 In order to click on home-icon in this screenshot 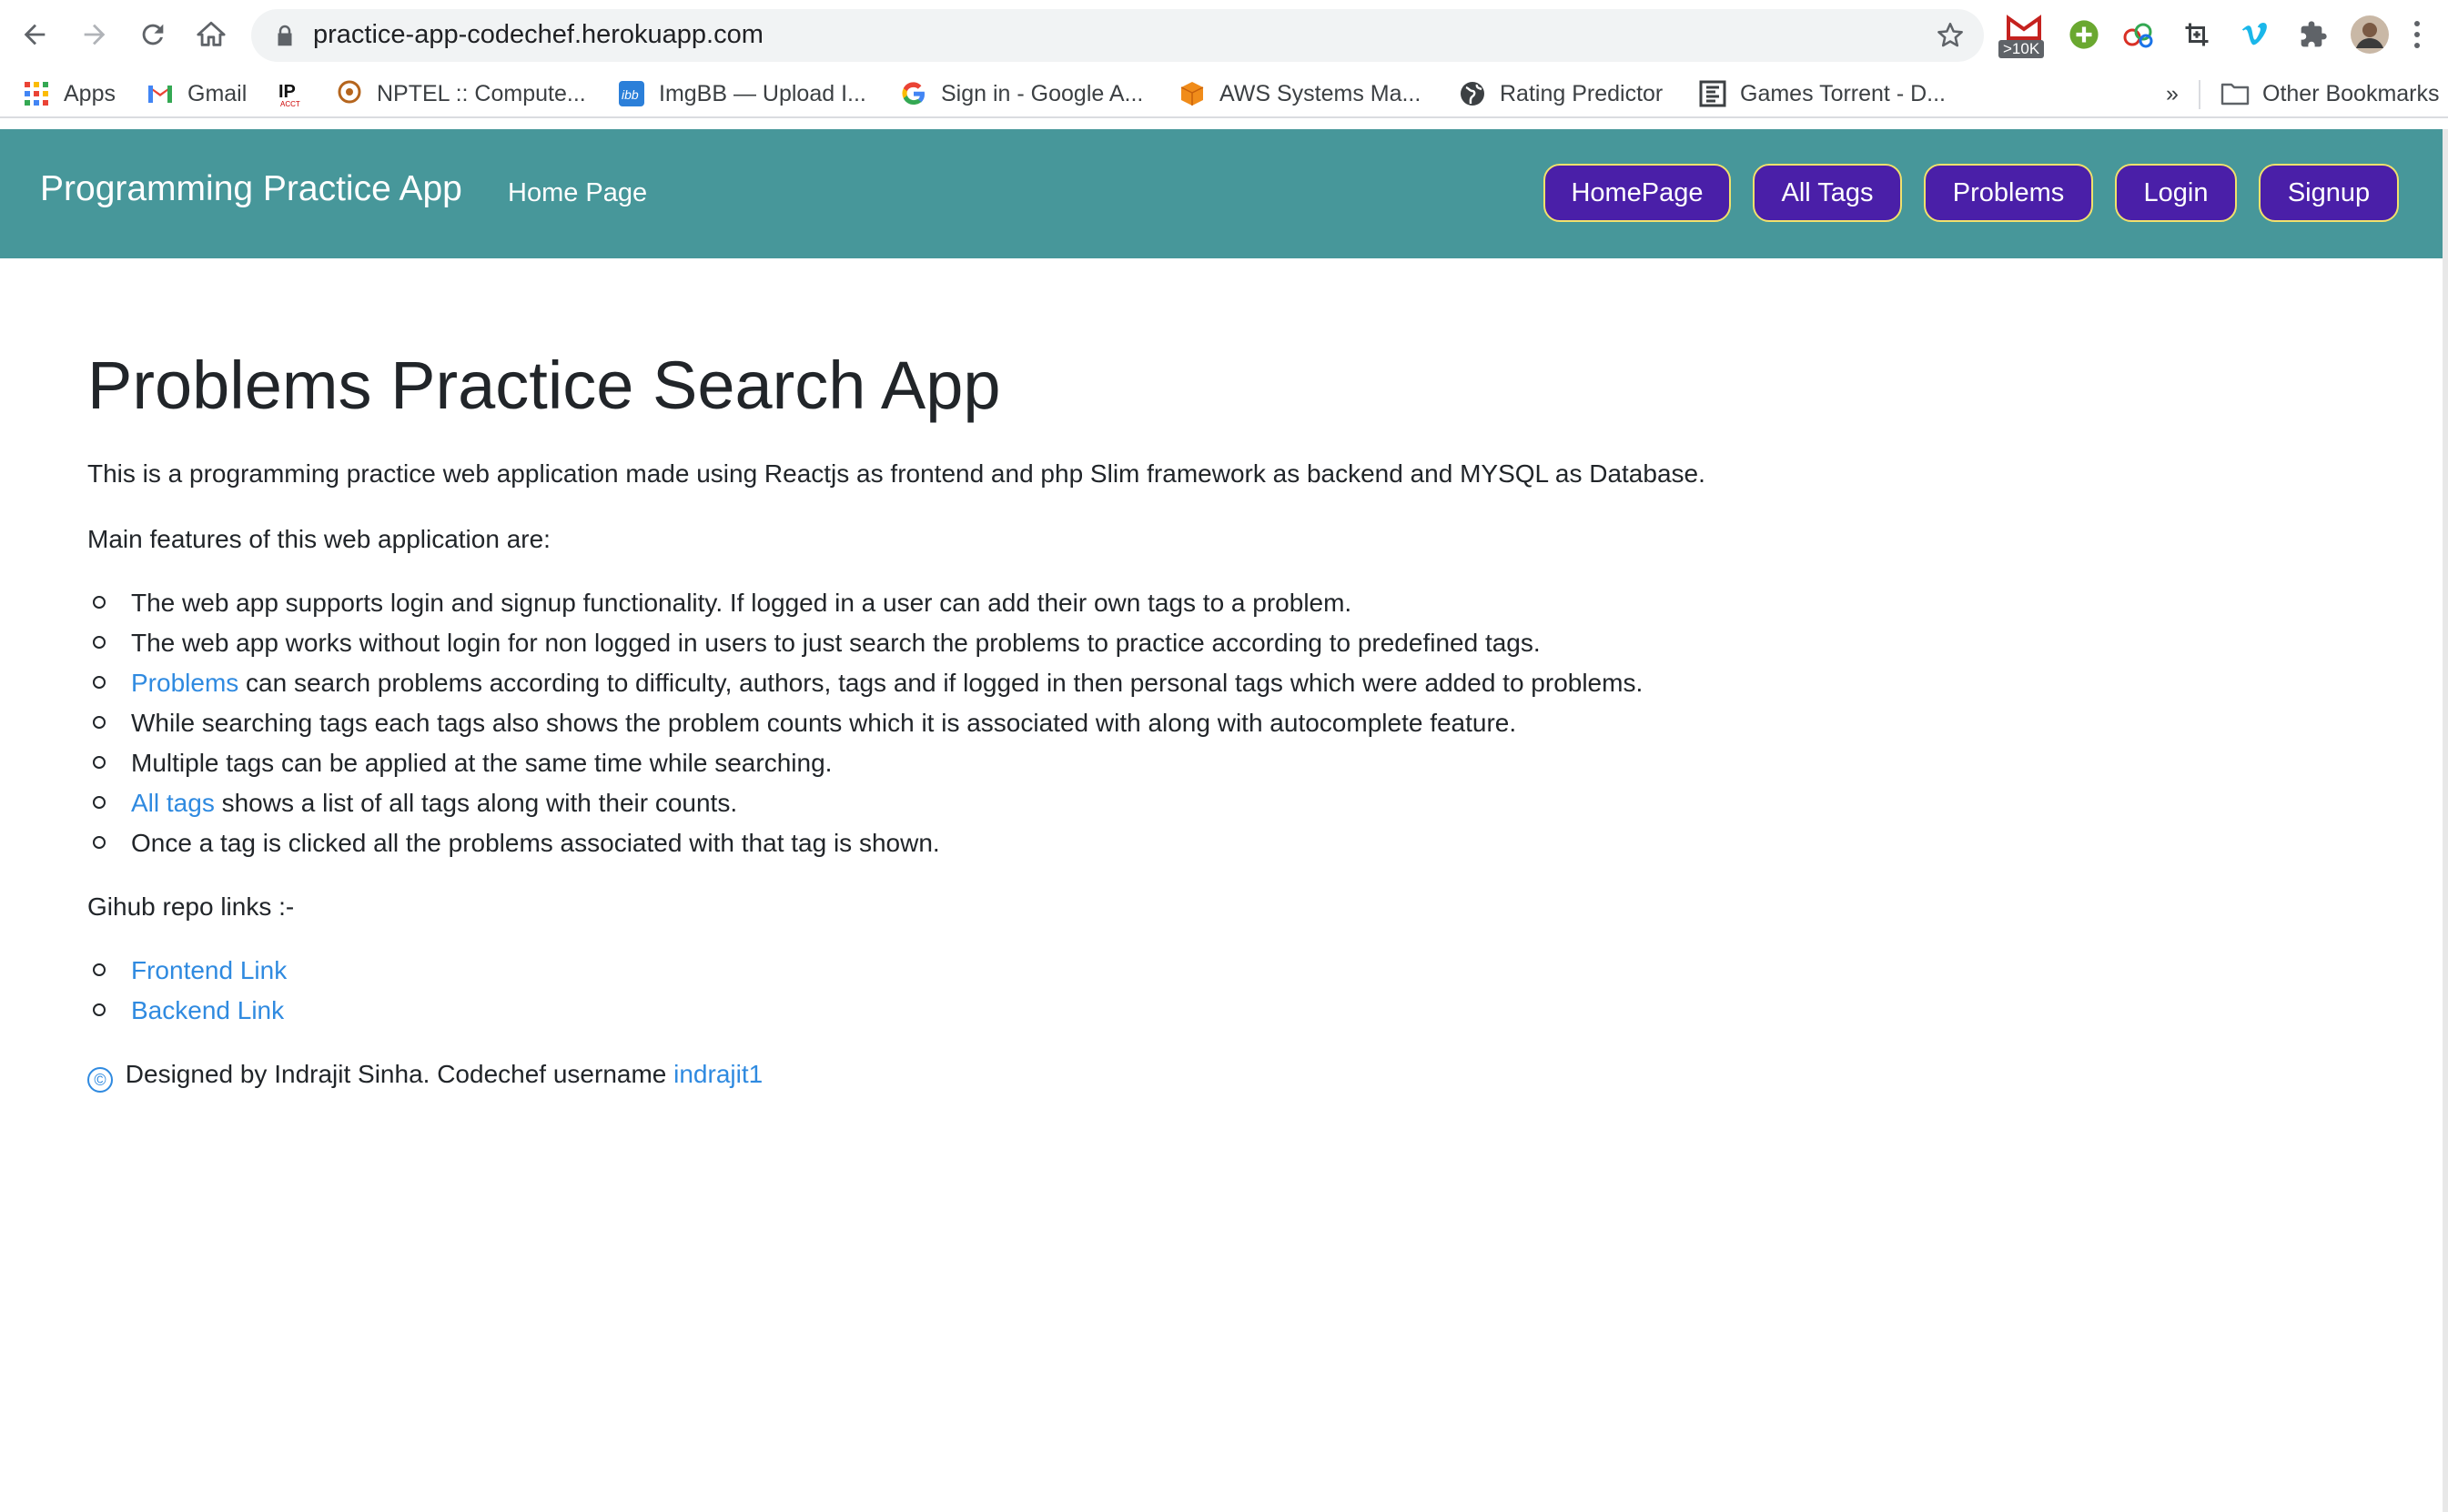, I will do `click(212, 34)`.